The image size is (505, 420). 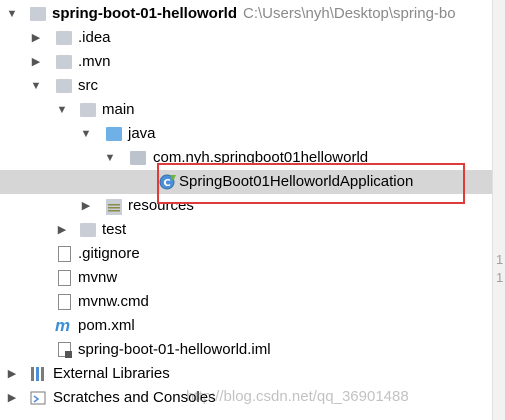 I want to click on maven-icon: m, so click(x=63, y=325).